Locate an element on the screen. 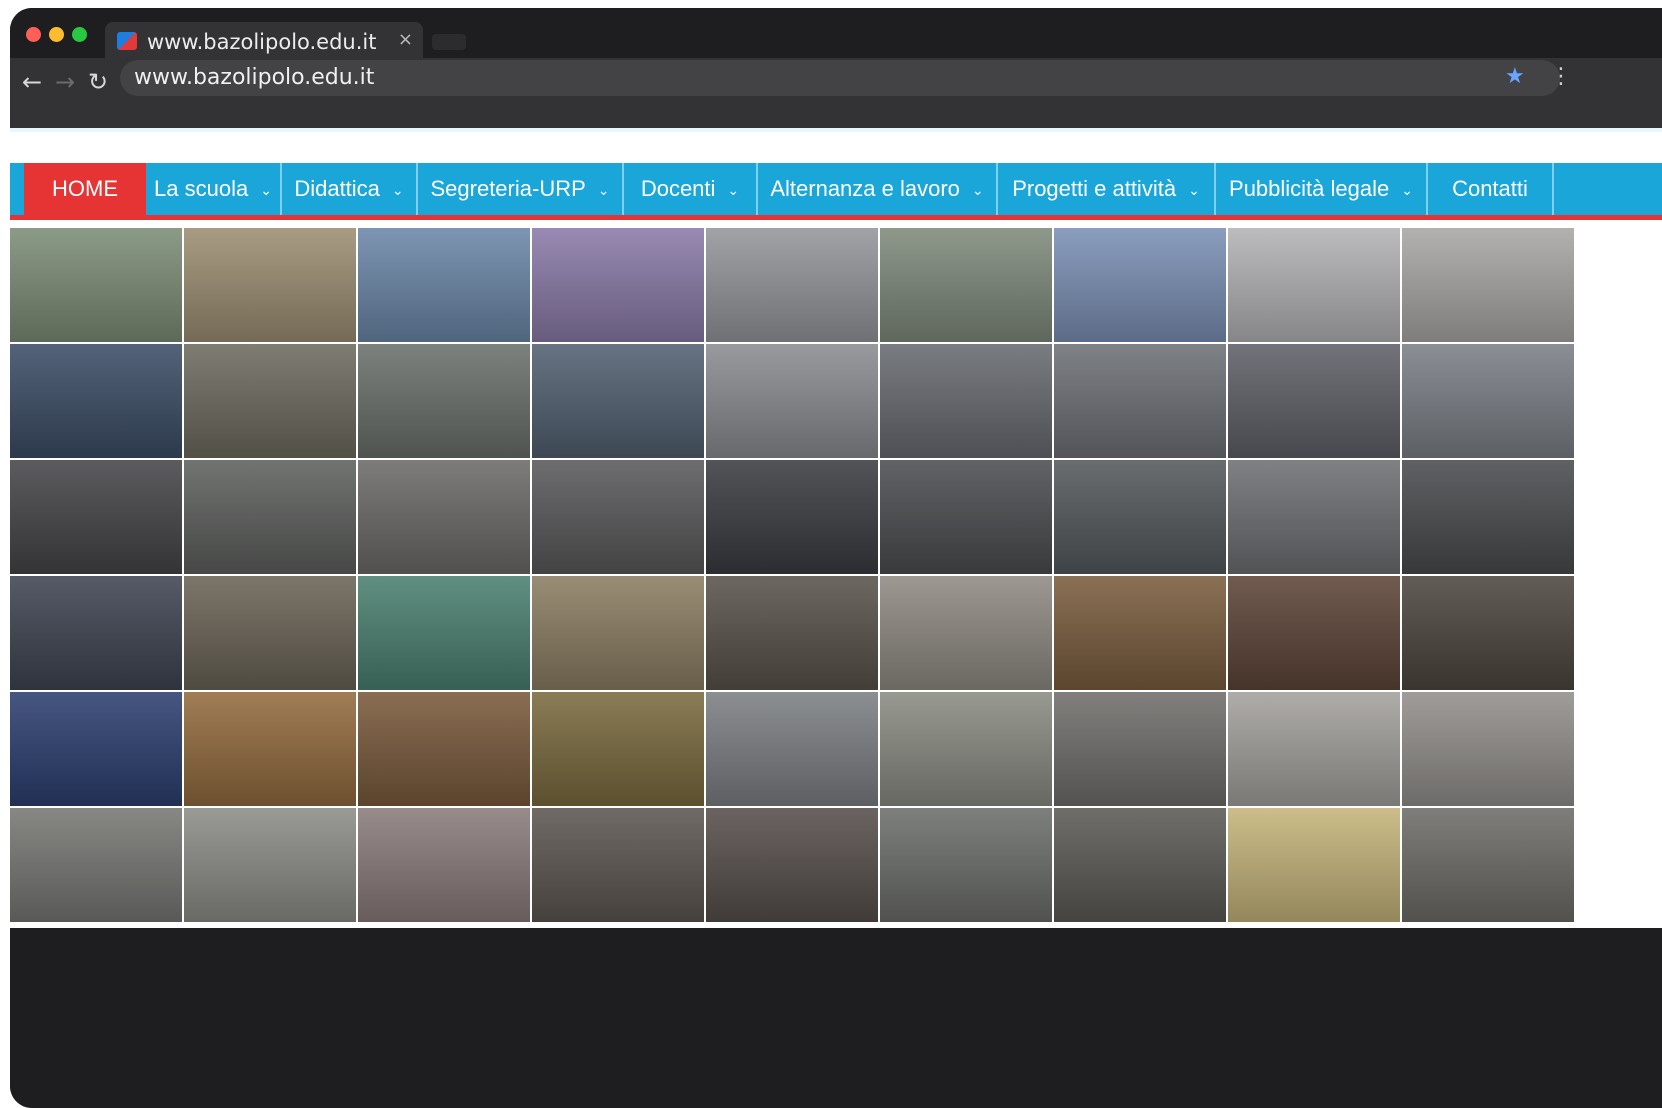 This screenshot has height=1108, width=1662. browser-tab: www.bazolipolo.edu.it × is located at coordinates (264, 41).